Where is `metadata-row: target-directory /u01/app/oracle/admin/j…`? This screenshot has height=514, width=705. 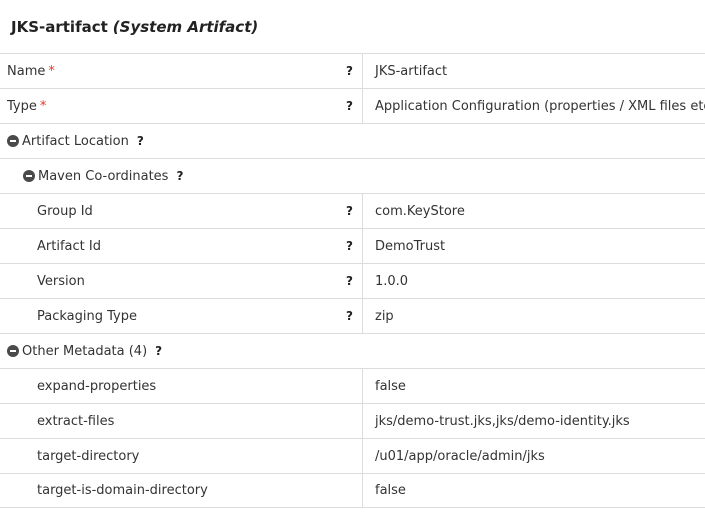
metadata-row: target-directory /u01/app/oracle/admin/j… is located at coordinates (352, 455).